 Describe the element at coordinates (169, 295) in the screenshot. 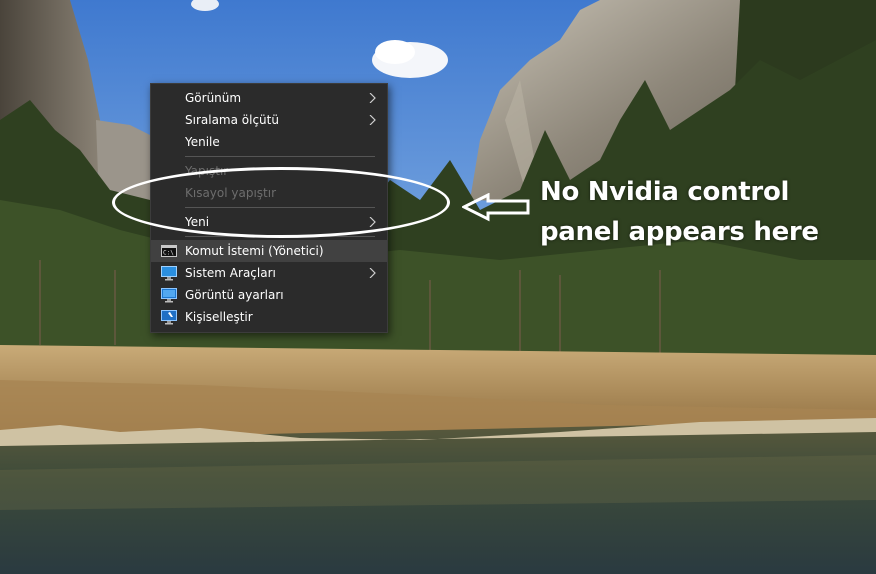

I see `display-settings-icon` at that location.